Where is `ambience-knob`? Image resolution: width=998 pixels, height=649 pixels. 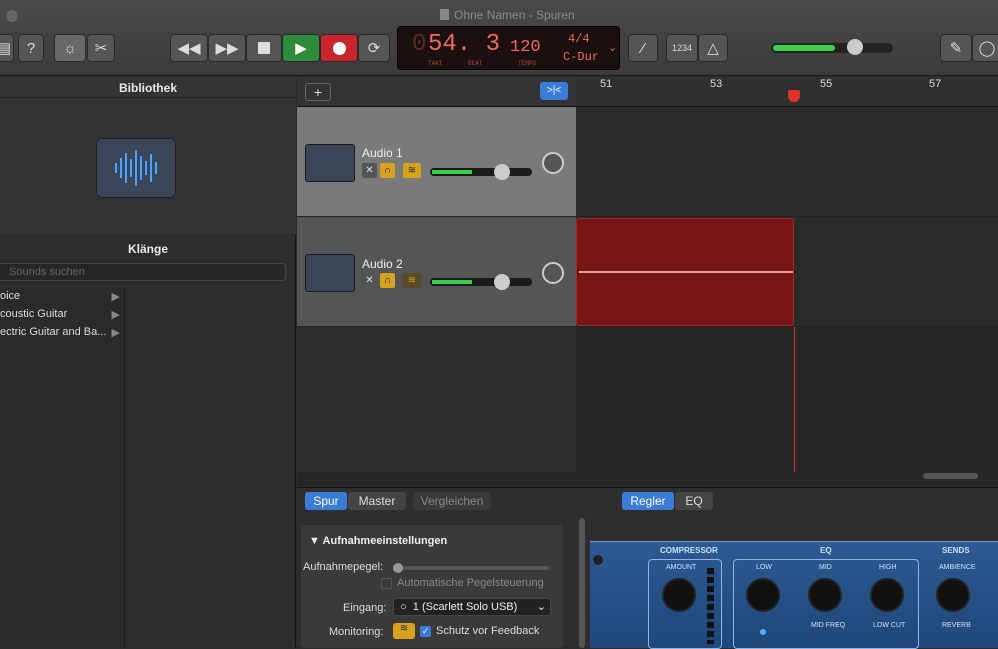
ambience-knob is located at coordinates (953, 595).